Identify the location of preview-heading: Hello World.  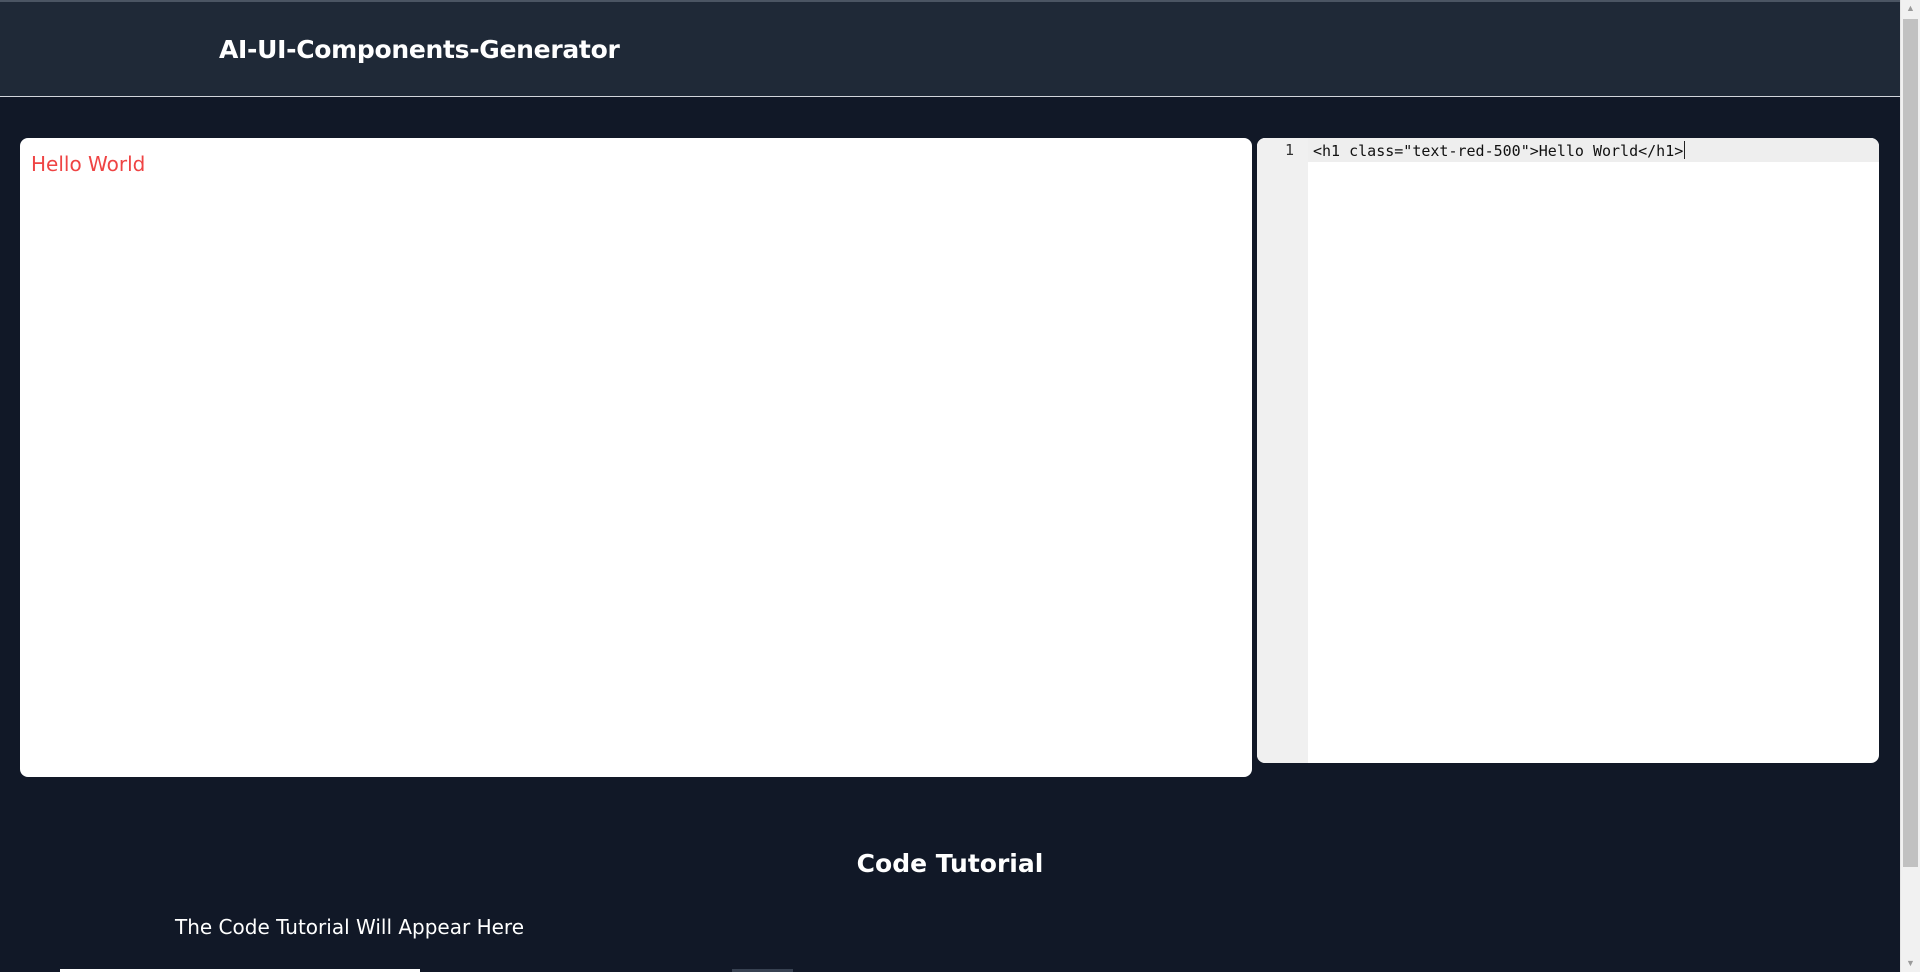
(88, 164).